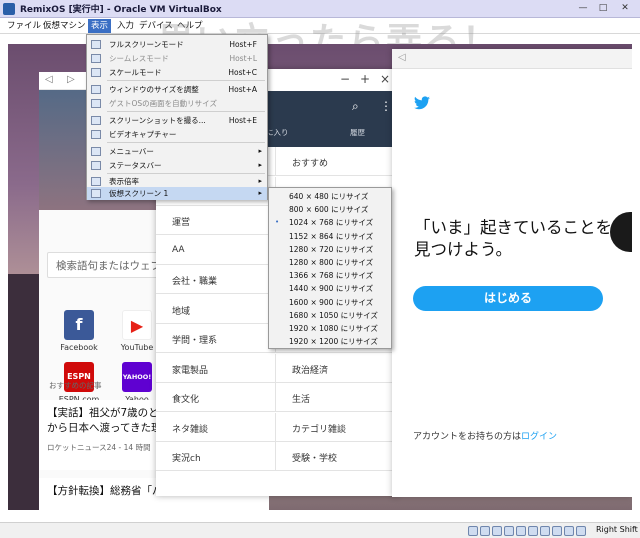  I want to click on resize-option: 640 × 480 にリサイズ, so click(330, 196).